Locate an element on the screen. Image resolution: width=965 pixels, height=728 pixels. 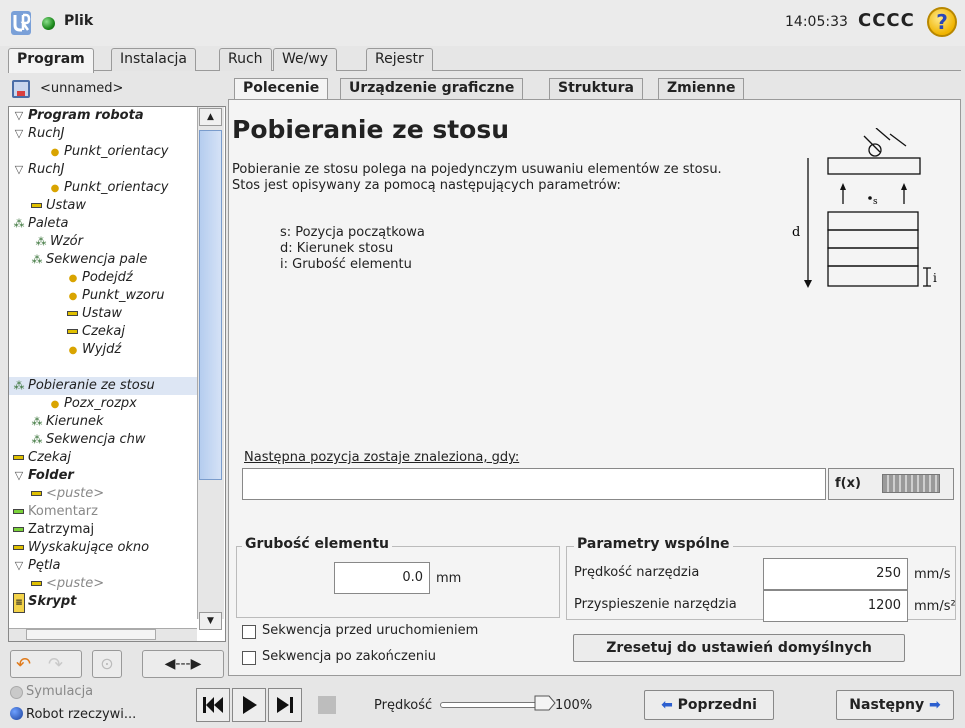
skip-back-button is located at coordinates (213, 705).